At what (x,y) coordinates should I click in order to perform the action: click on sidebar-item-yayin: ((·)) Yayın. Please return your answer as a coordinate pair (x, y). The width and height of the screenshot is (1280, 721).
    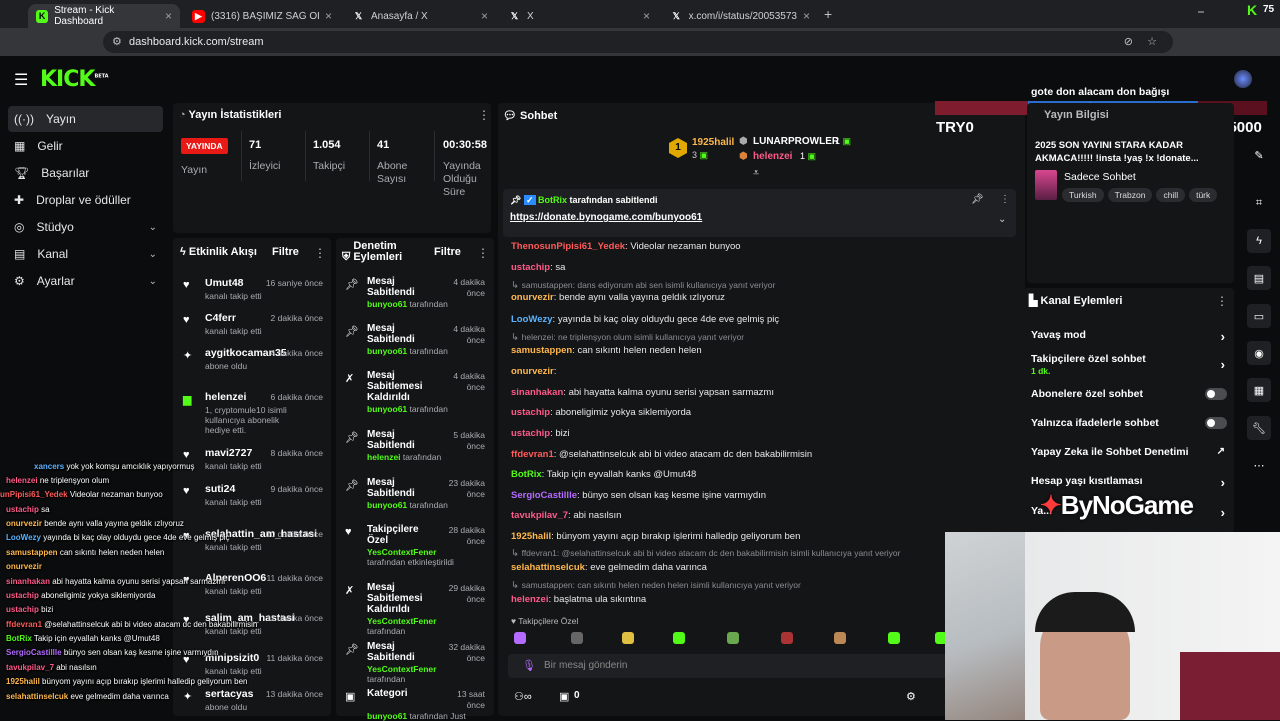
    Looking at the image, I should click on (85, 119).